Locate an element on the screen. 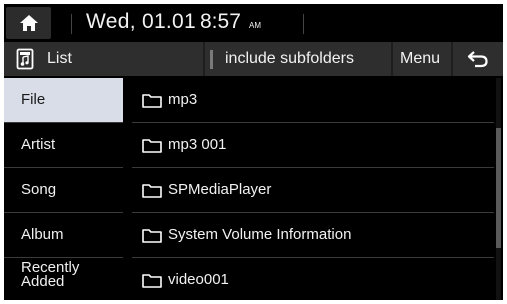  list-item: System Volume Information is located at coordinates (313, 235).